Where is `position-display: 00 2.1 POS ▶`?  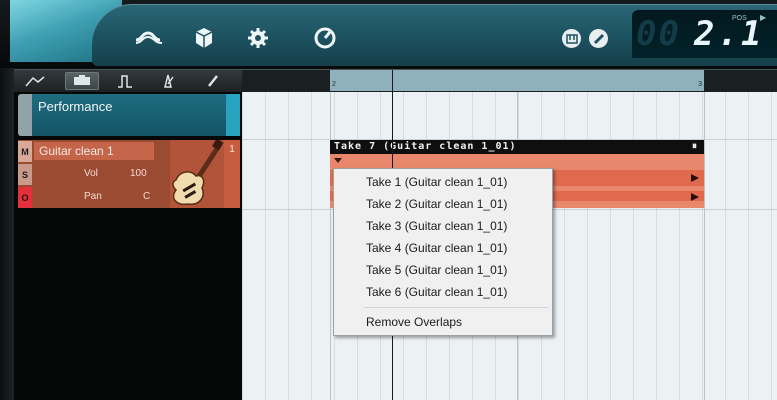 position-display: 00 2.1 POS ▶ is located at coordinates (704, 34).